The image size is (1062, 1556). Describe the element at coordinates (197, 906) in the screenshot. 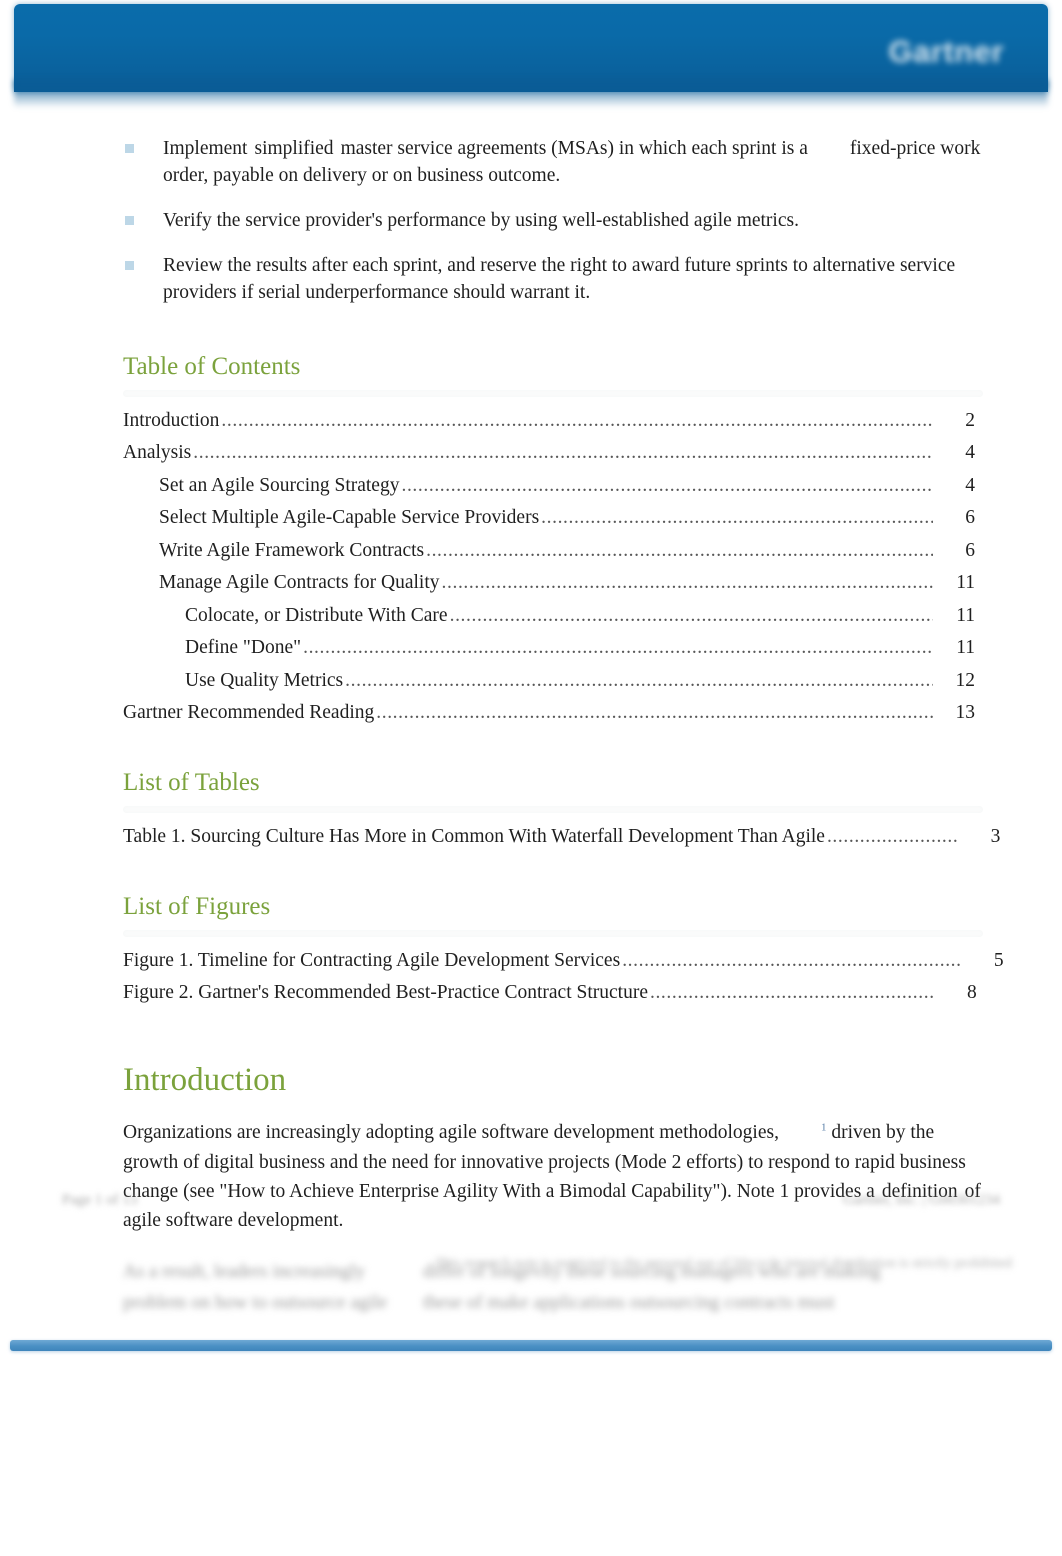

I see `list-of-figures-heading: List of Figures` at that location.